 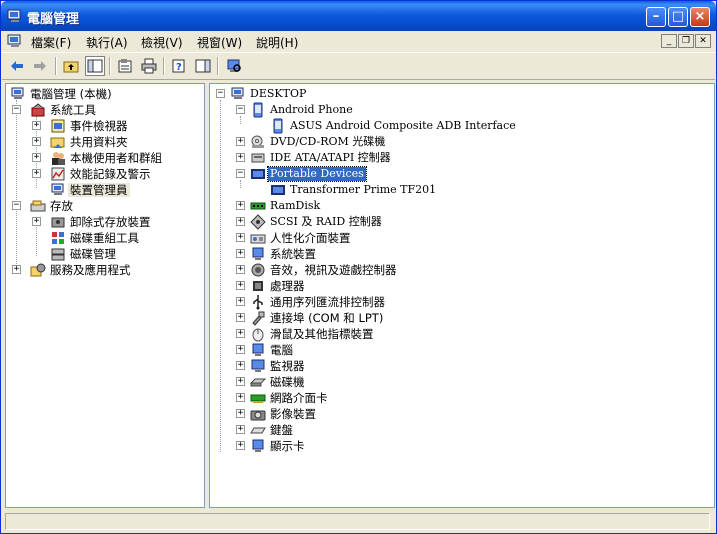 I want to click on tree-node-imaging: + 影像裝置, so click(x=462, y=414).